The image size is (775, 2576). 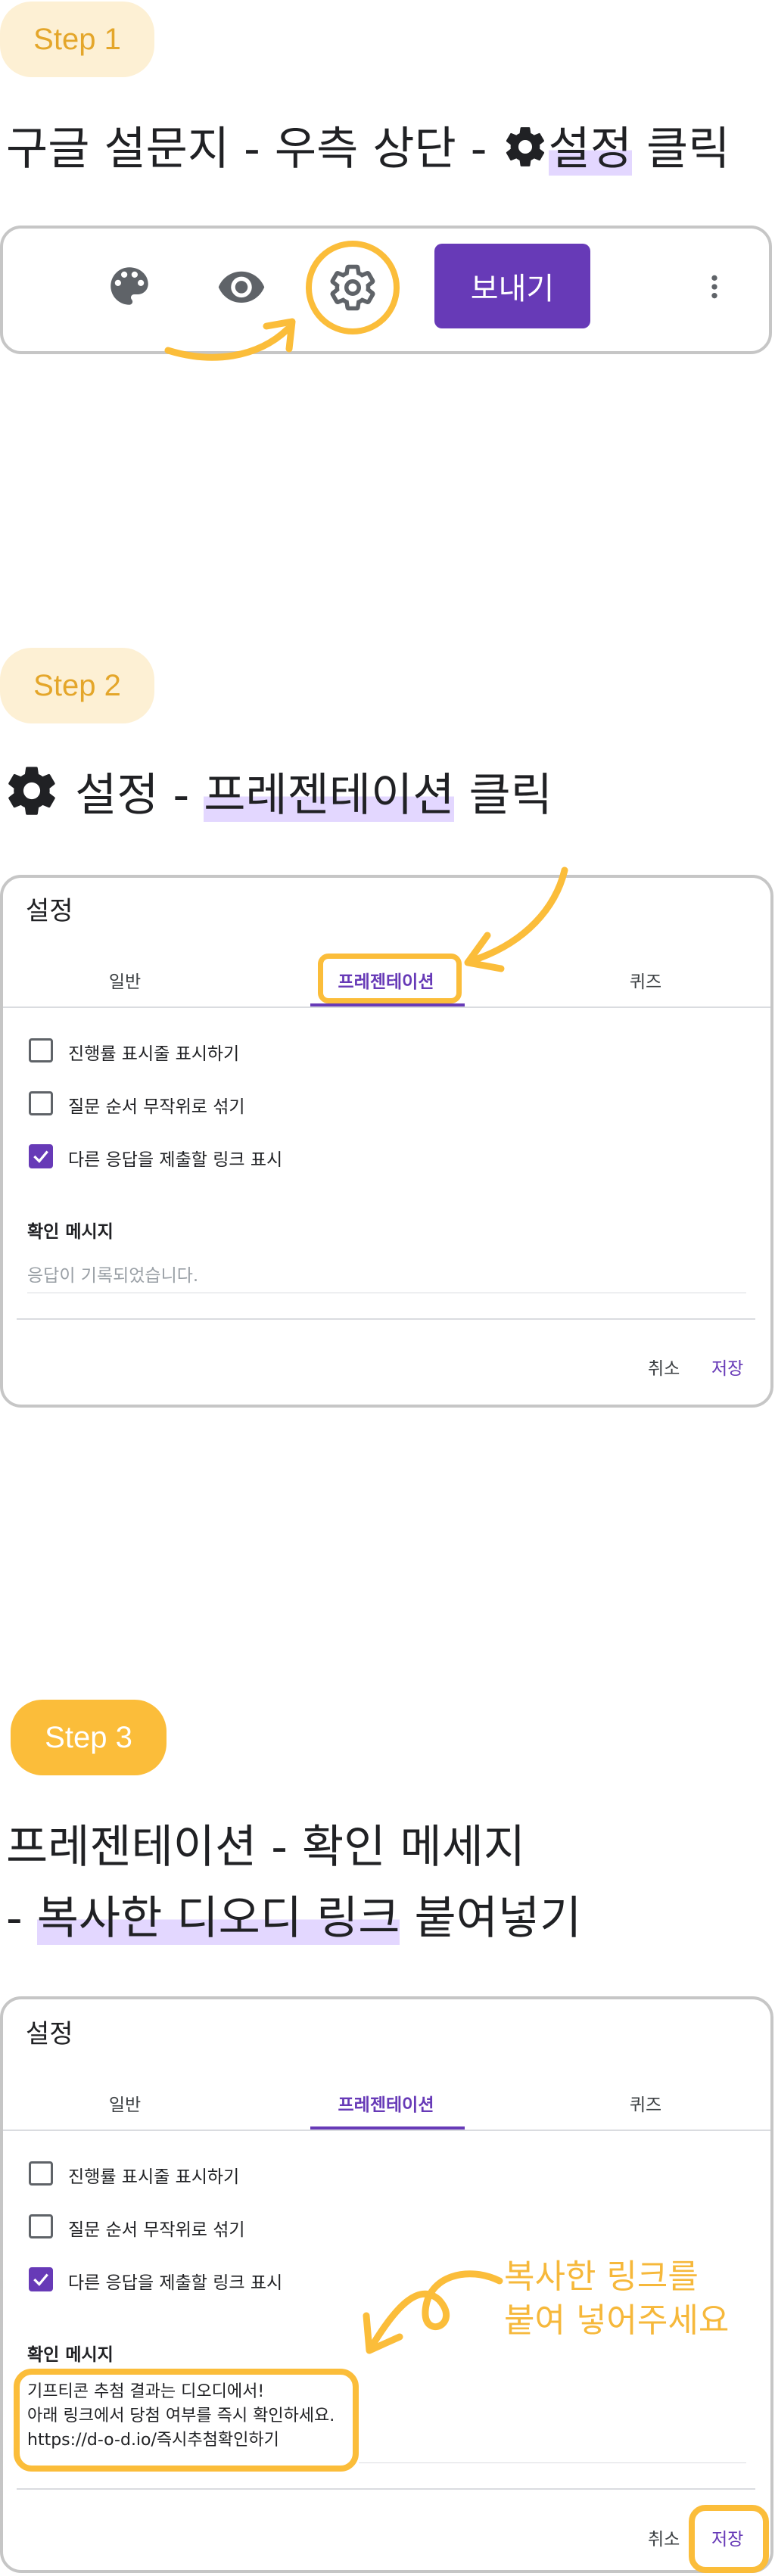 What do you see at coordinates (218, 1918) in the screenshot?
I see `step-3-heading-line2-highlight: 복사한 디오디 링크` at bounding box center [218, 1918].